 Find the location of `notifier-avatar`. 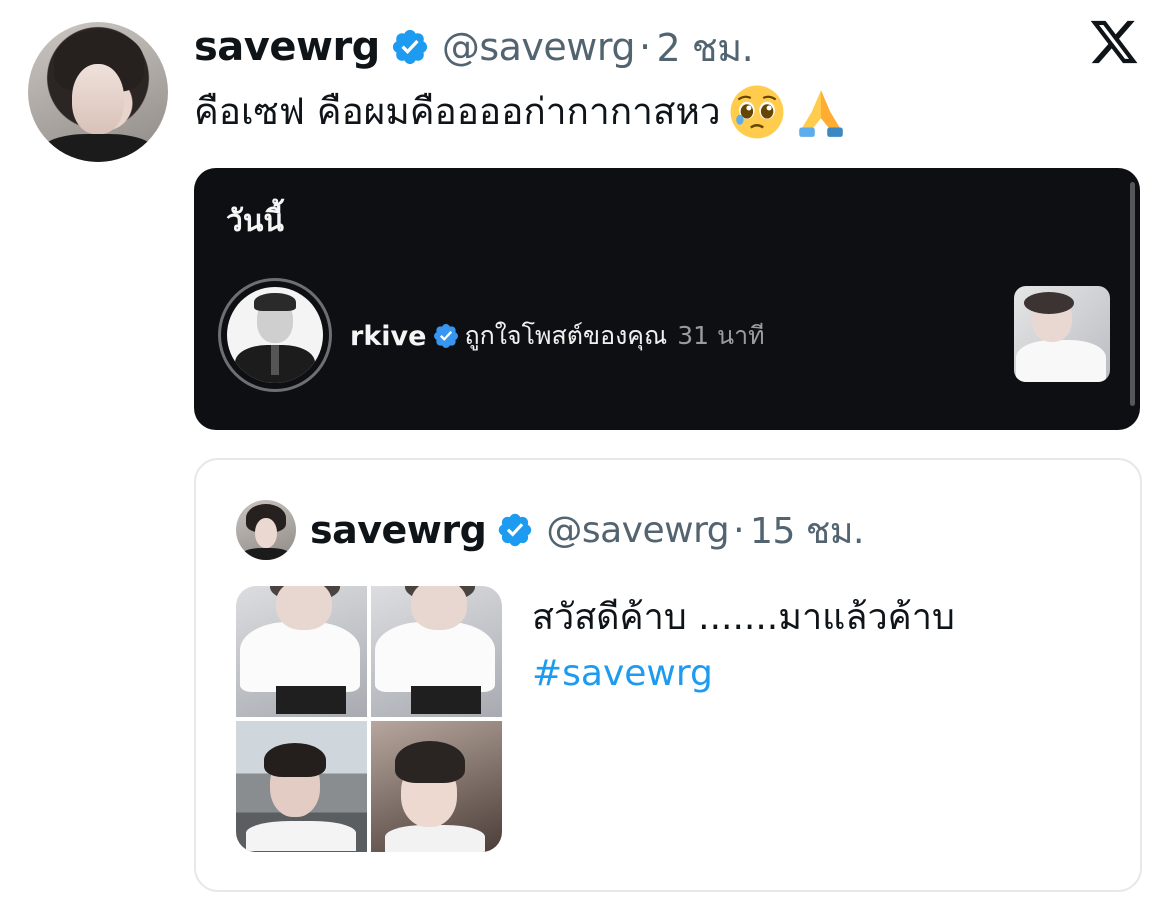

notifier-avatar is located at coordinates (275, 335).